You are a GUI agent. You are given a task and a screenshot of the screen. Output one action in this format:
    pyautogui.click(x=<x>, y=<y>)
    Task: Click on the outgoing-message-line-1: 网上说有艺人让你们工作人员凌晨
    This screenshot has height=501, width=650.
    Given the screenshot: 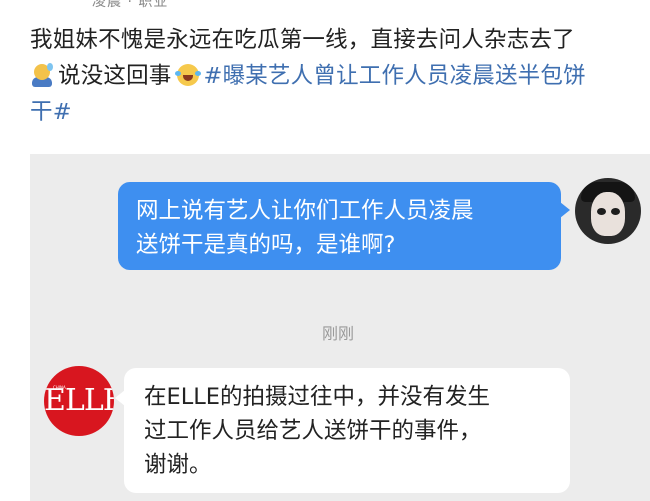 What is the action you would take?
    pyautogui.click(x=305, y=211)
    